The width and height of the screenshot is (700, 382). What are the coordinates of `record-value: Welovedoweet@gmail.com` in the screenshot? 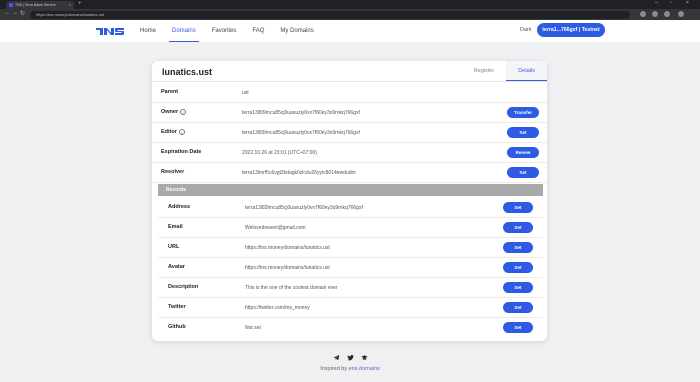 It's located at (275, 227).